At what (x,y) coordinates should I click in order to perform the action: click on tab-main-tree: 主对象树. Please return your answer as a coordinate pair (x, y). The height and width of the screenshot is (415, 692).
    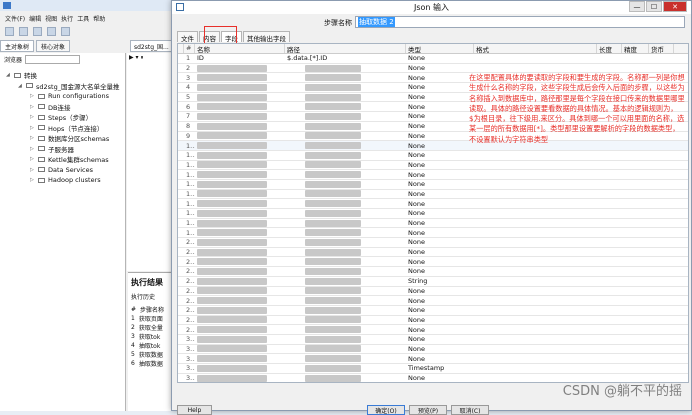
    Looking at the image, I should click on (17, 46).